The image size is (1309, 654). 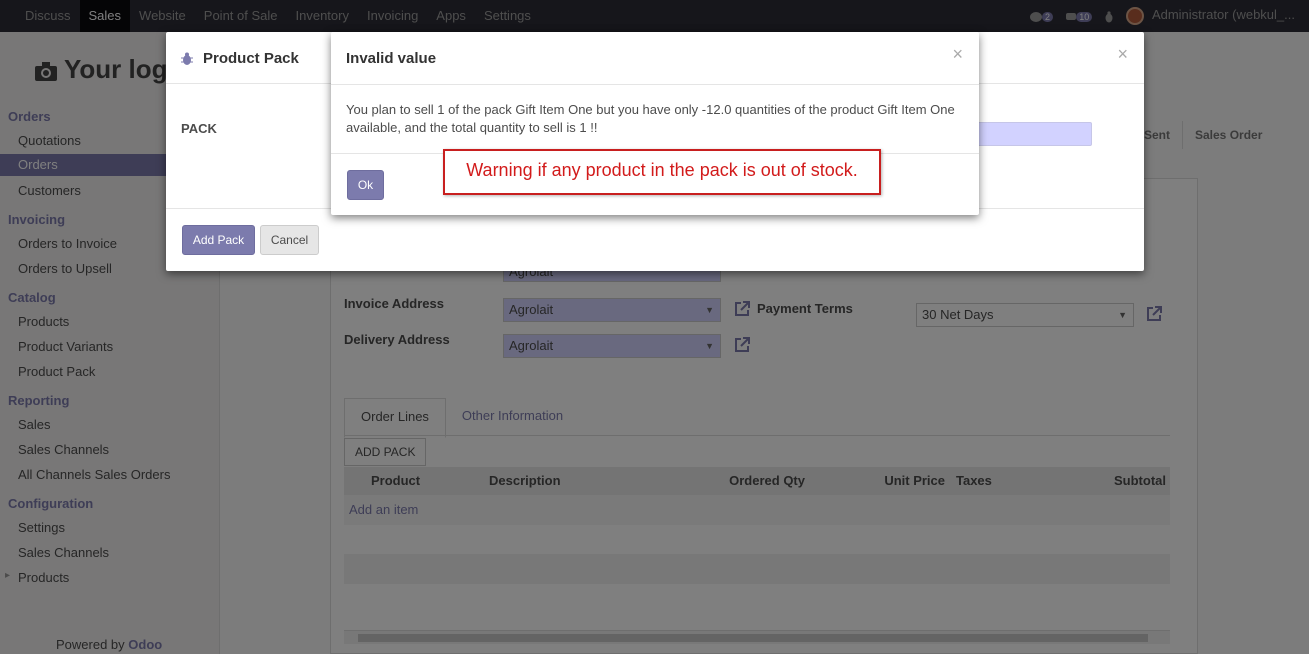 What do you see at coordinates (187, 60) in the screenshot?
I see `bug-icon` at bounding box center [187, 60].